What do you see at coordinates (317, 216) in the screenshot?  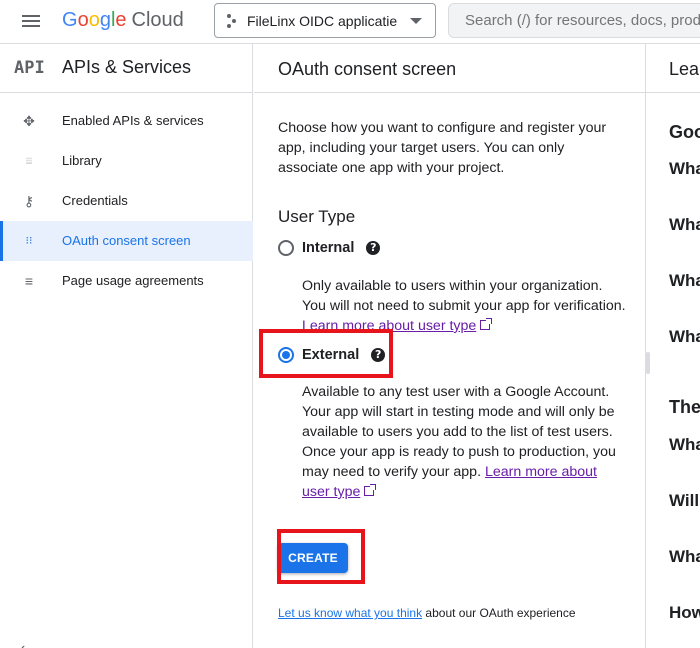 I see `user-type-heading: User Type` at bounding box center [317, 216].